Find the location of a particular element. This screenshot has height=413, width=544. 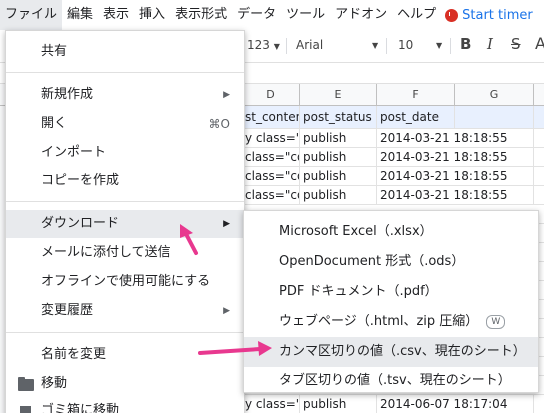

start-timer-label: Start timer is located at coordinates (497, 15).